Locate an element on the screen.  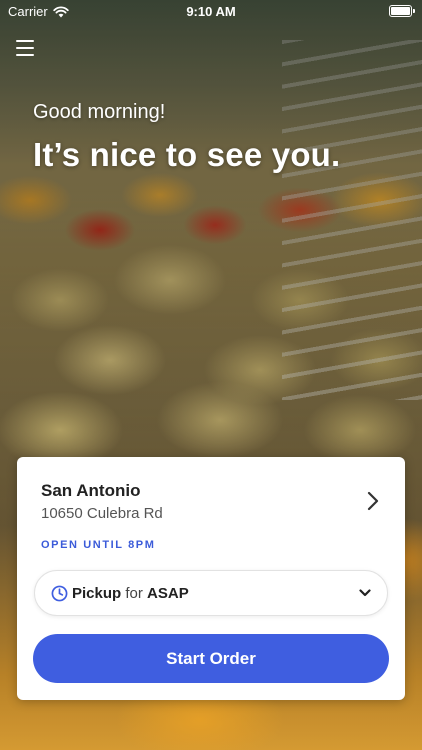
hamburger-menu-icon is located at coordinates (25, 48).